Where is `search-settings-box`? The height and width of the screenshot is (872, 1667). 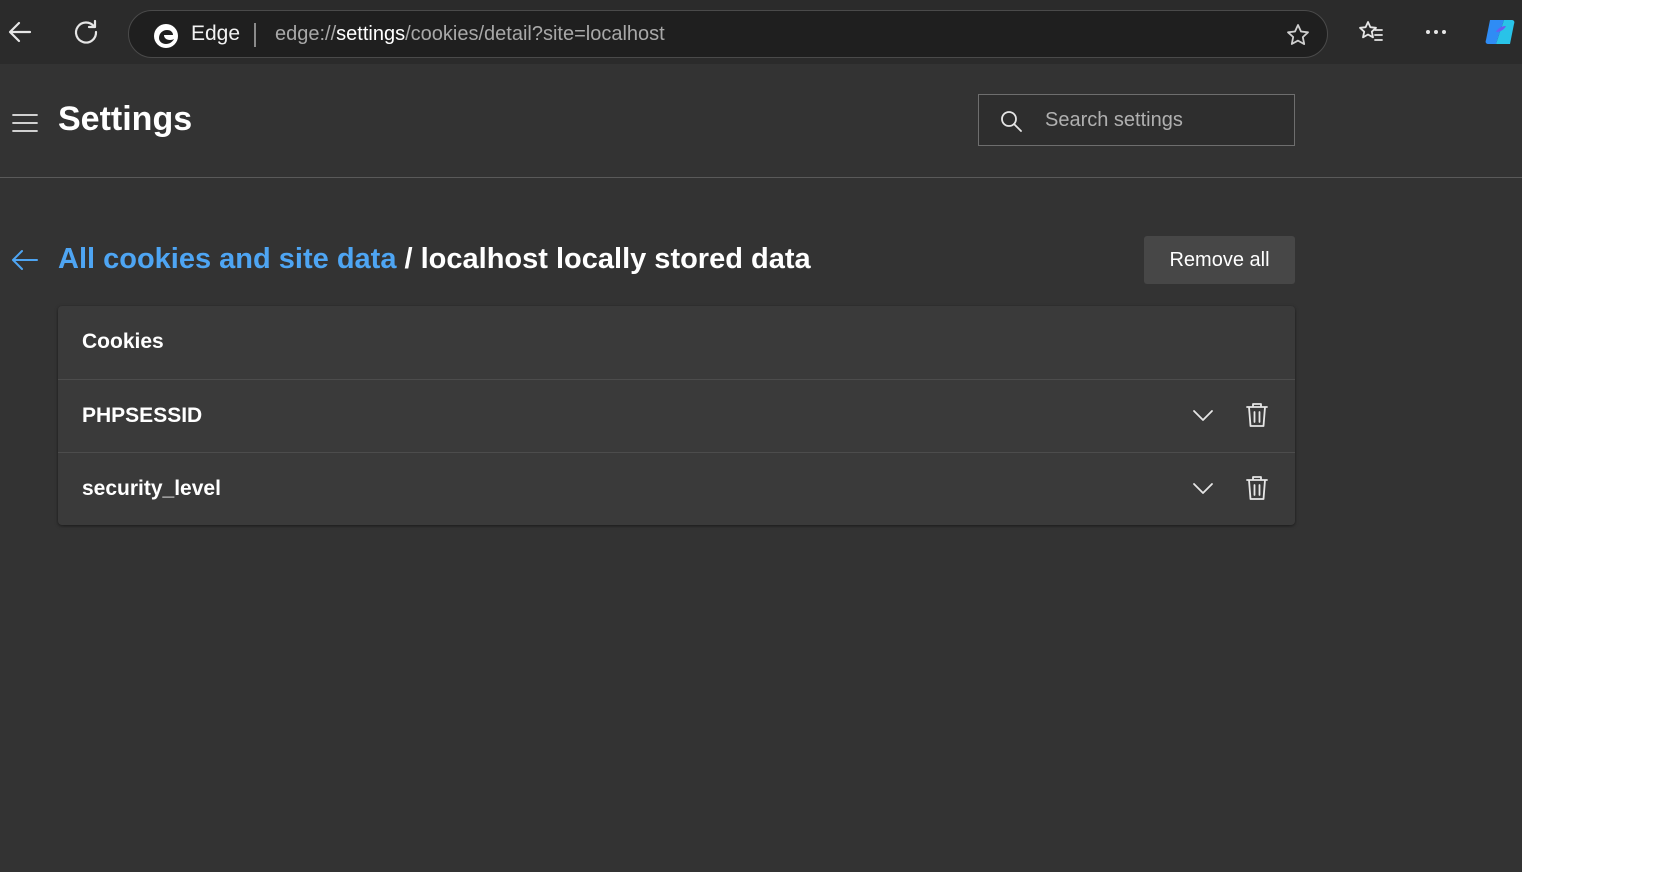
search-settings-box is located at coordinates (1136, 120).